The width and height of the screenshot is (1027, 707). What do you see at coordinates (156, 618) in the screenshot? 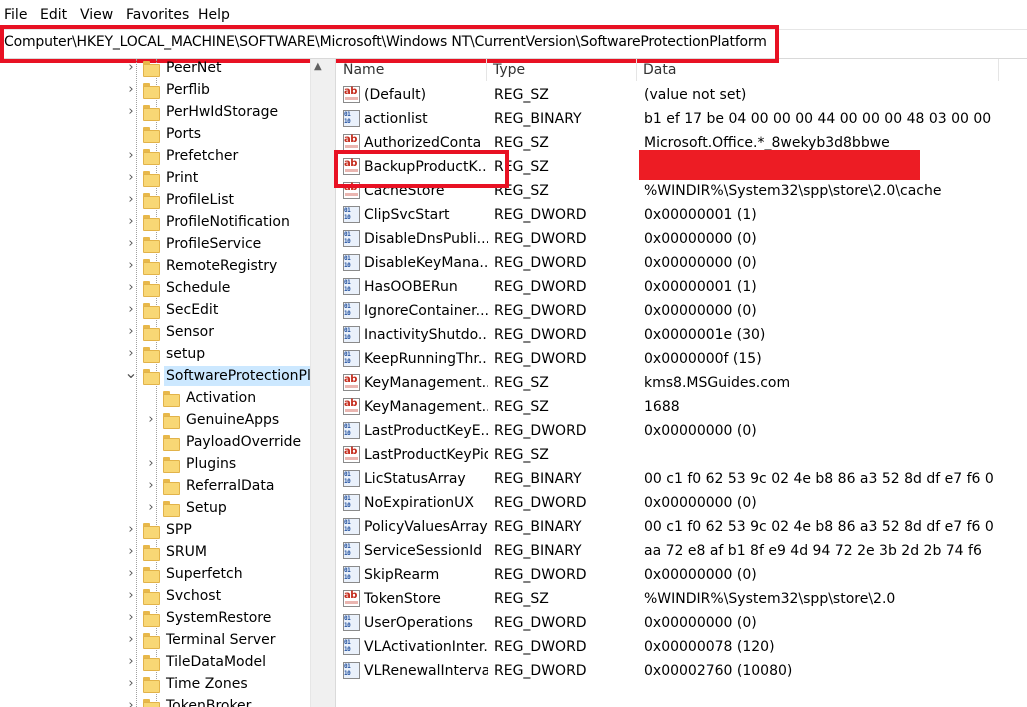
I see `tree-node: › SystemRestore` at bounding box center [156, 618].